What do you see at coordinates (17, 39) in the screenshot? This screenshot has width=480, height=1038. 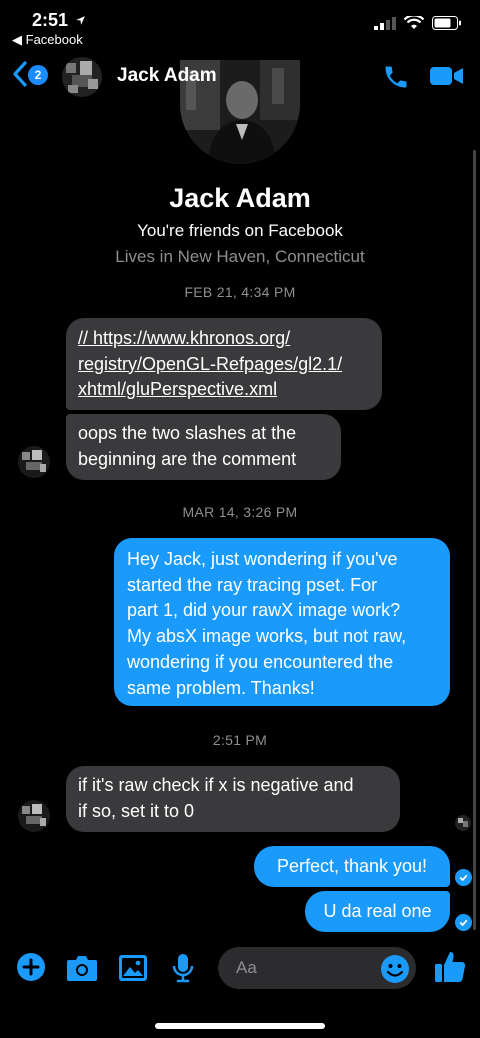 I see `back-triangle-icon: ◀` at bounding box center [17, 39].